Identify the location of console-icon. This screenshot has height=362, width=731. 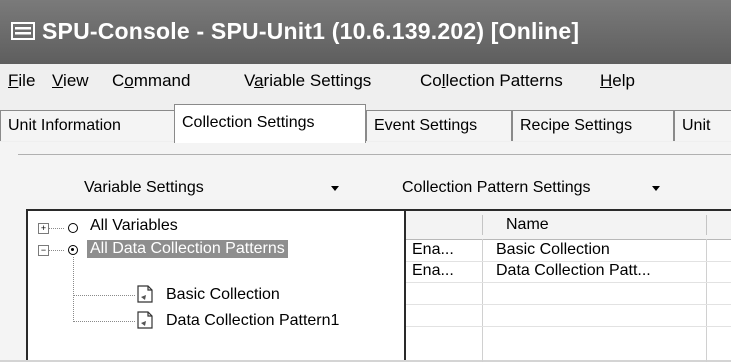
(23, 31).